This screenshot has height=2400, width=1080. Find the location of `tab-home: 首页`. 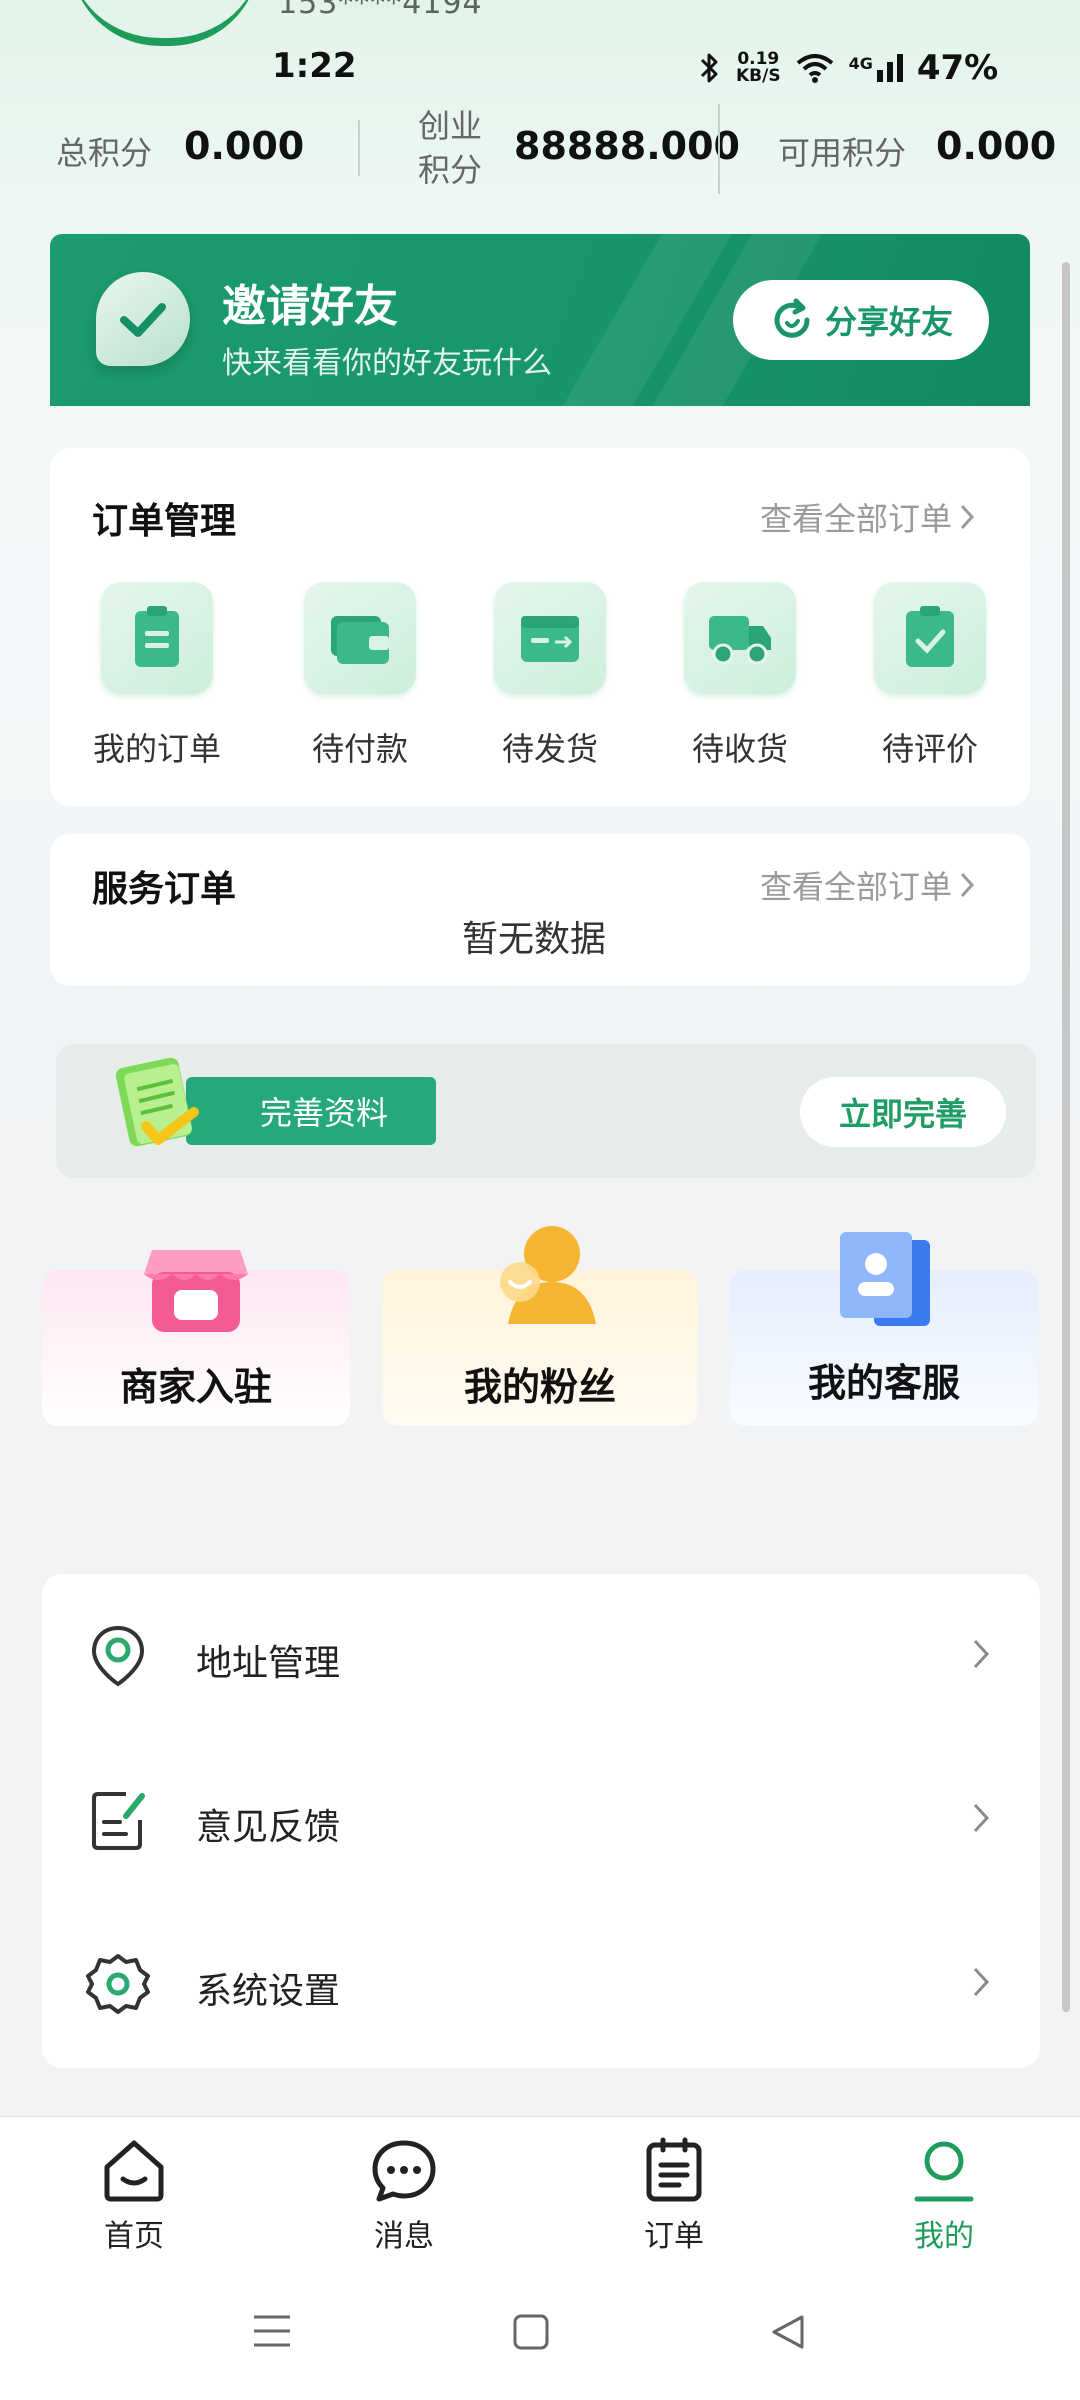

tab-home: 首页 is located at coordinates (134, 2196).